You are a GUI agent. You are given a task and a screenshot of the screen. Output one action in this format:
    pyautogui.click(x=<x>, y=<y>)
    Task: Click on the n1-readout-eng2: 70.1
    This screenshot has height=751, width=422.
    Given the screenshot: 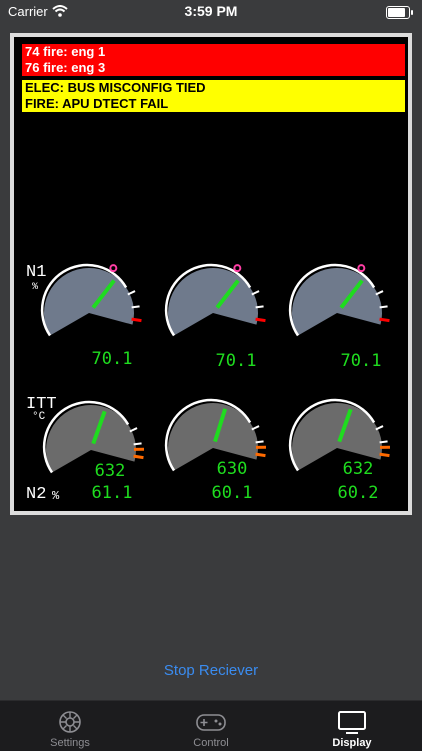 What is the action you would take?
    pyautogui.click(x=236, y=361)
    